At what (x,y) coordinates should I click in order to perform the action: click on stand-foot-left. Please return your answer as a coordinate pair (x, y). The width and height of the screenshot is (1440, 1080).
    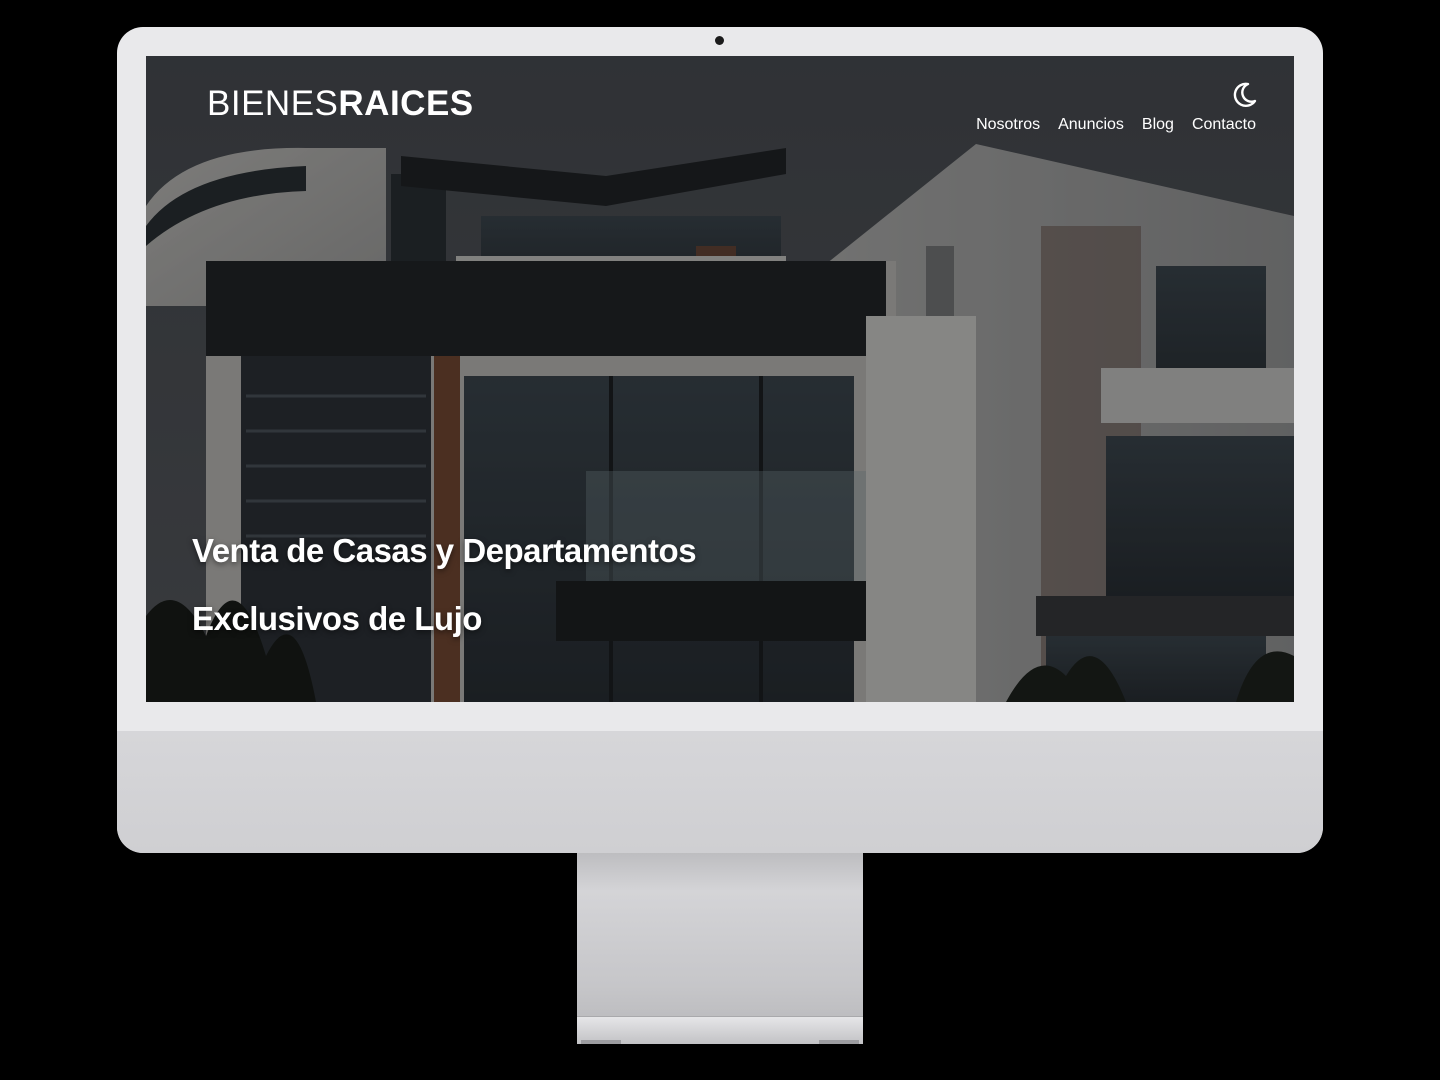
    Looking at the image, I should click on (601, 1042).